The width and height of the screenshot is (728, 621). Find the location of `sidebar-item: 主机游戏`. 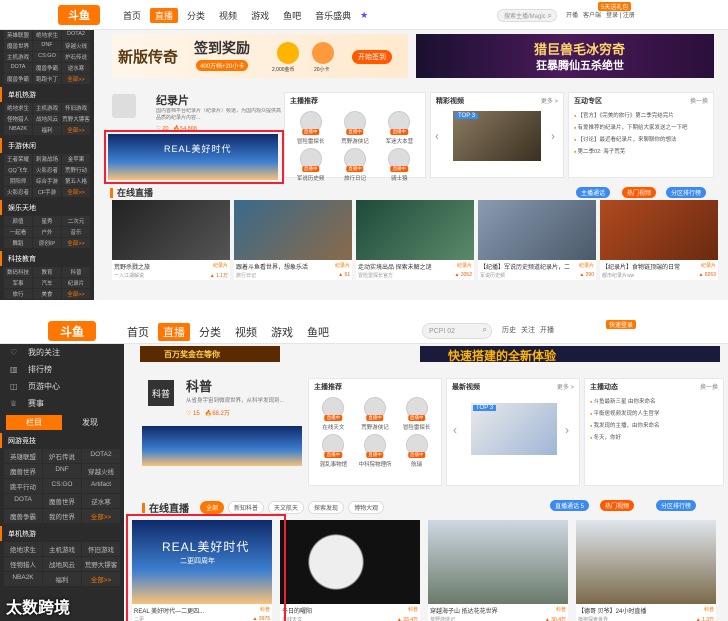

sidebar-item: 主机游戏 is located at coordinates (47, 108).